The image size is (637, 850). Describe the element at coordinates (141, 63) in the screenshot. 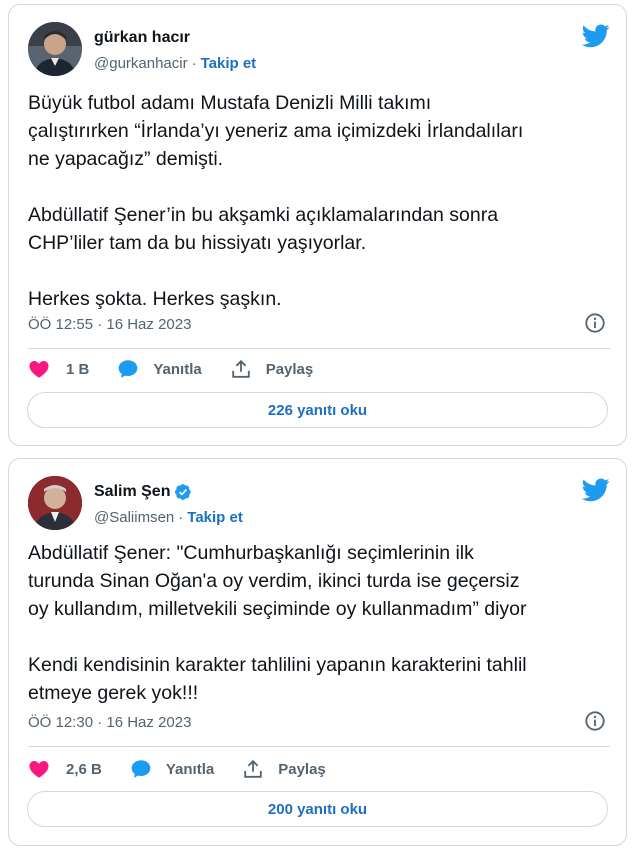

I see `user-handle: @gurkanhacir` at that location.